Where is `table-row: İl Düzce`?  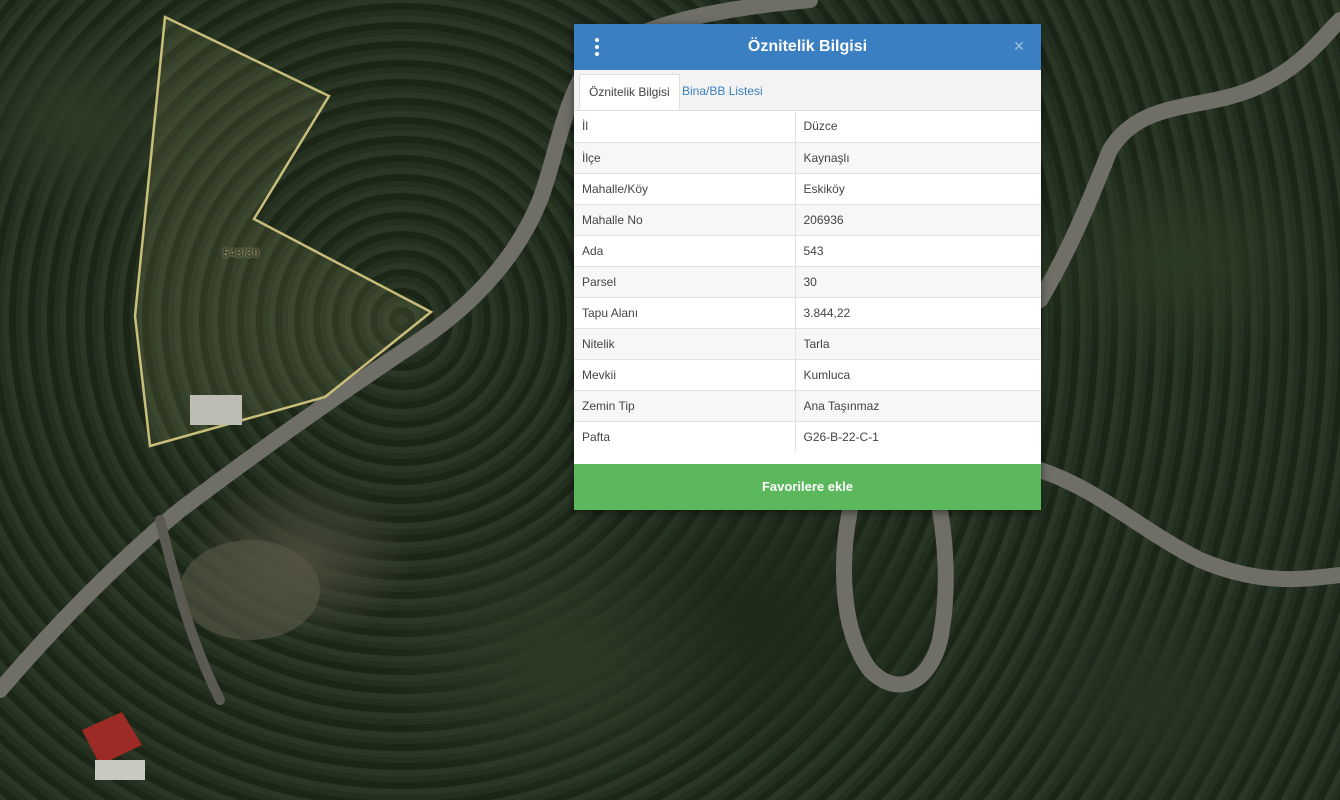 table-row: İl Düzce is located at coordinates (807, 126).